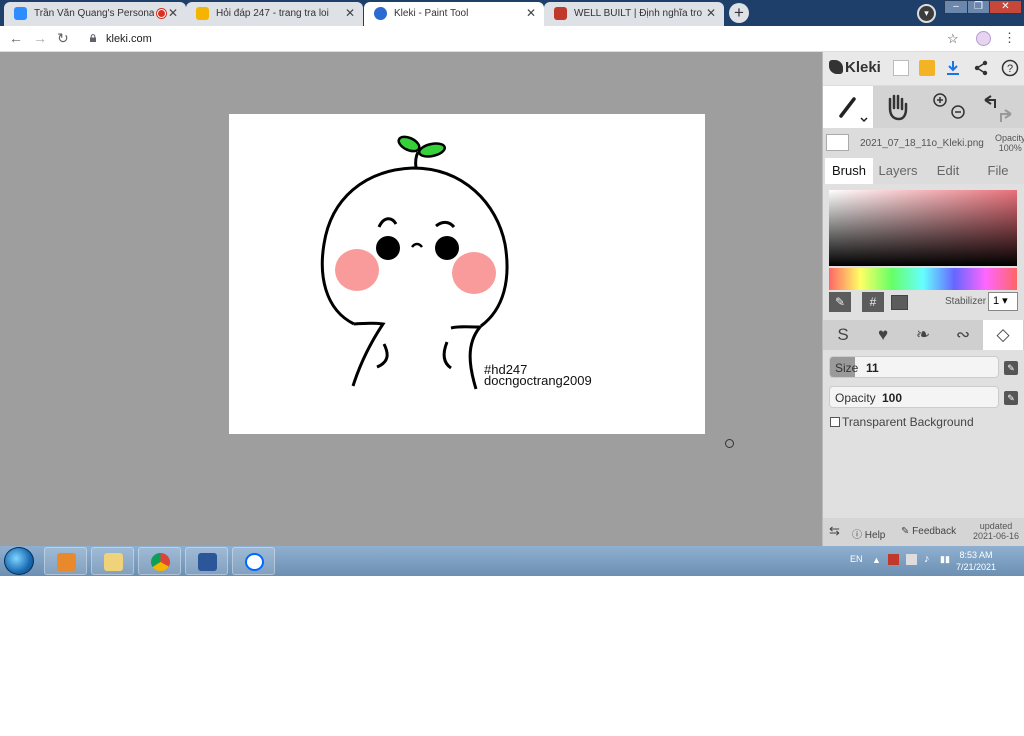 The image size is (1024, 736). I want to click on tab-brush: Brush, so click(849, 171).